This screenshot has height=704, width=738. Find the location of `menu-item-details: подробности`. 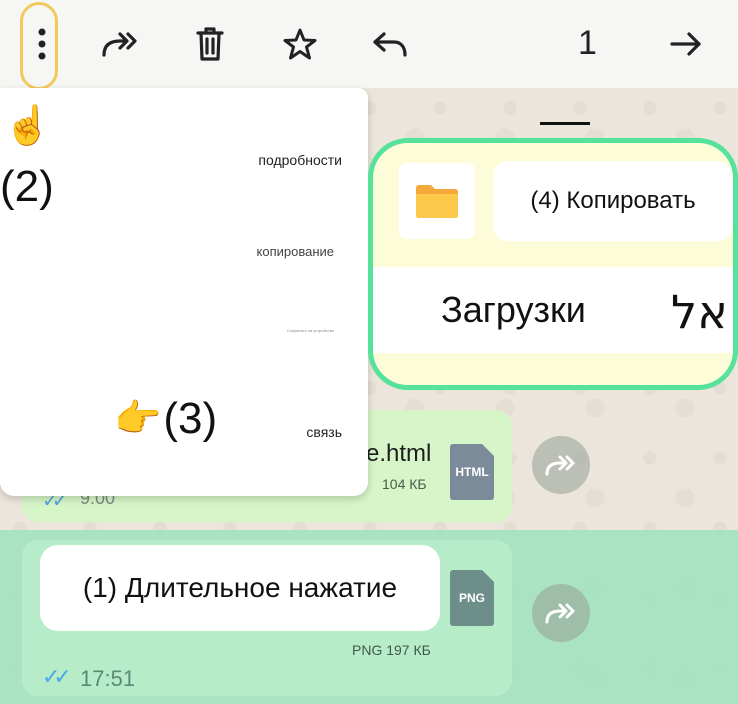

menu-item-details: подробности is located at coordinates (300, 160).